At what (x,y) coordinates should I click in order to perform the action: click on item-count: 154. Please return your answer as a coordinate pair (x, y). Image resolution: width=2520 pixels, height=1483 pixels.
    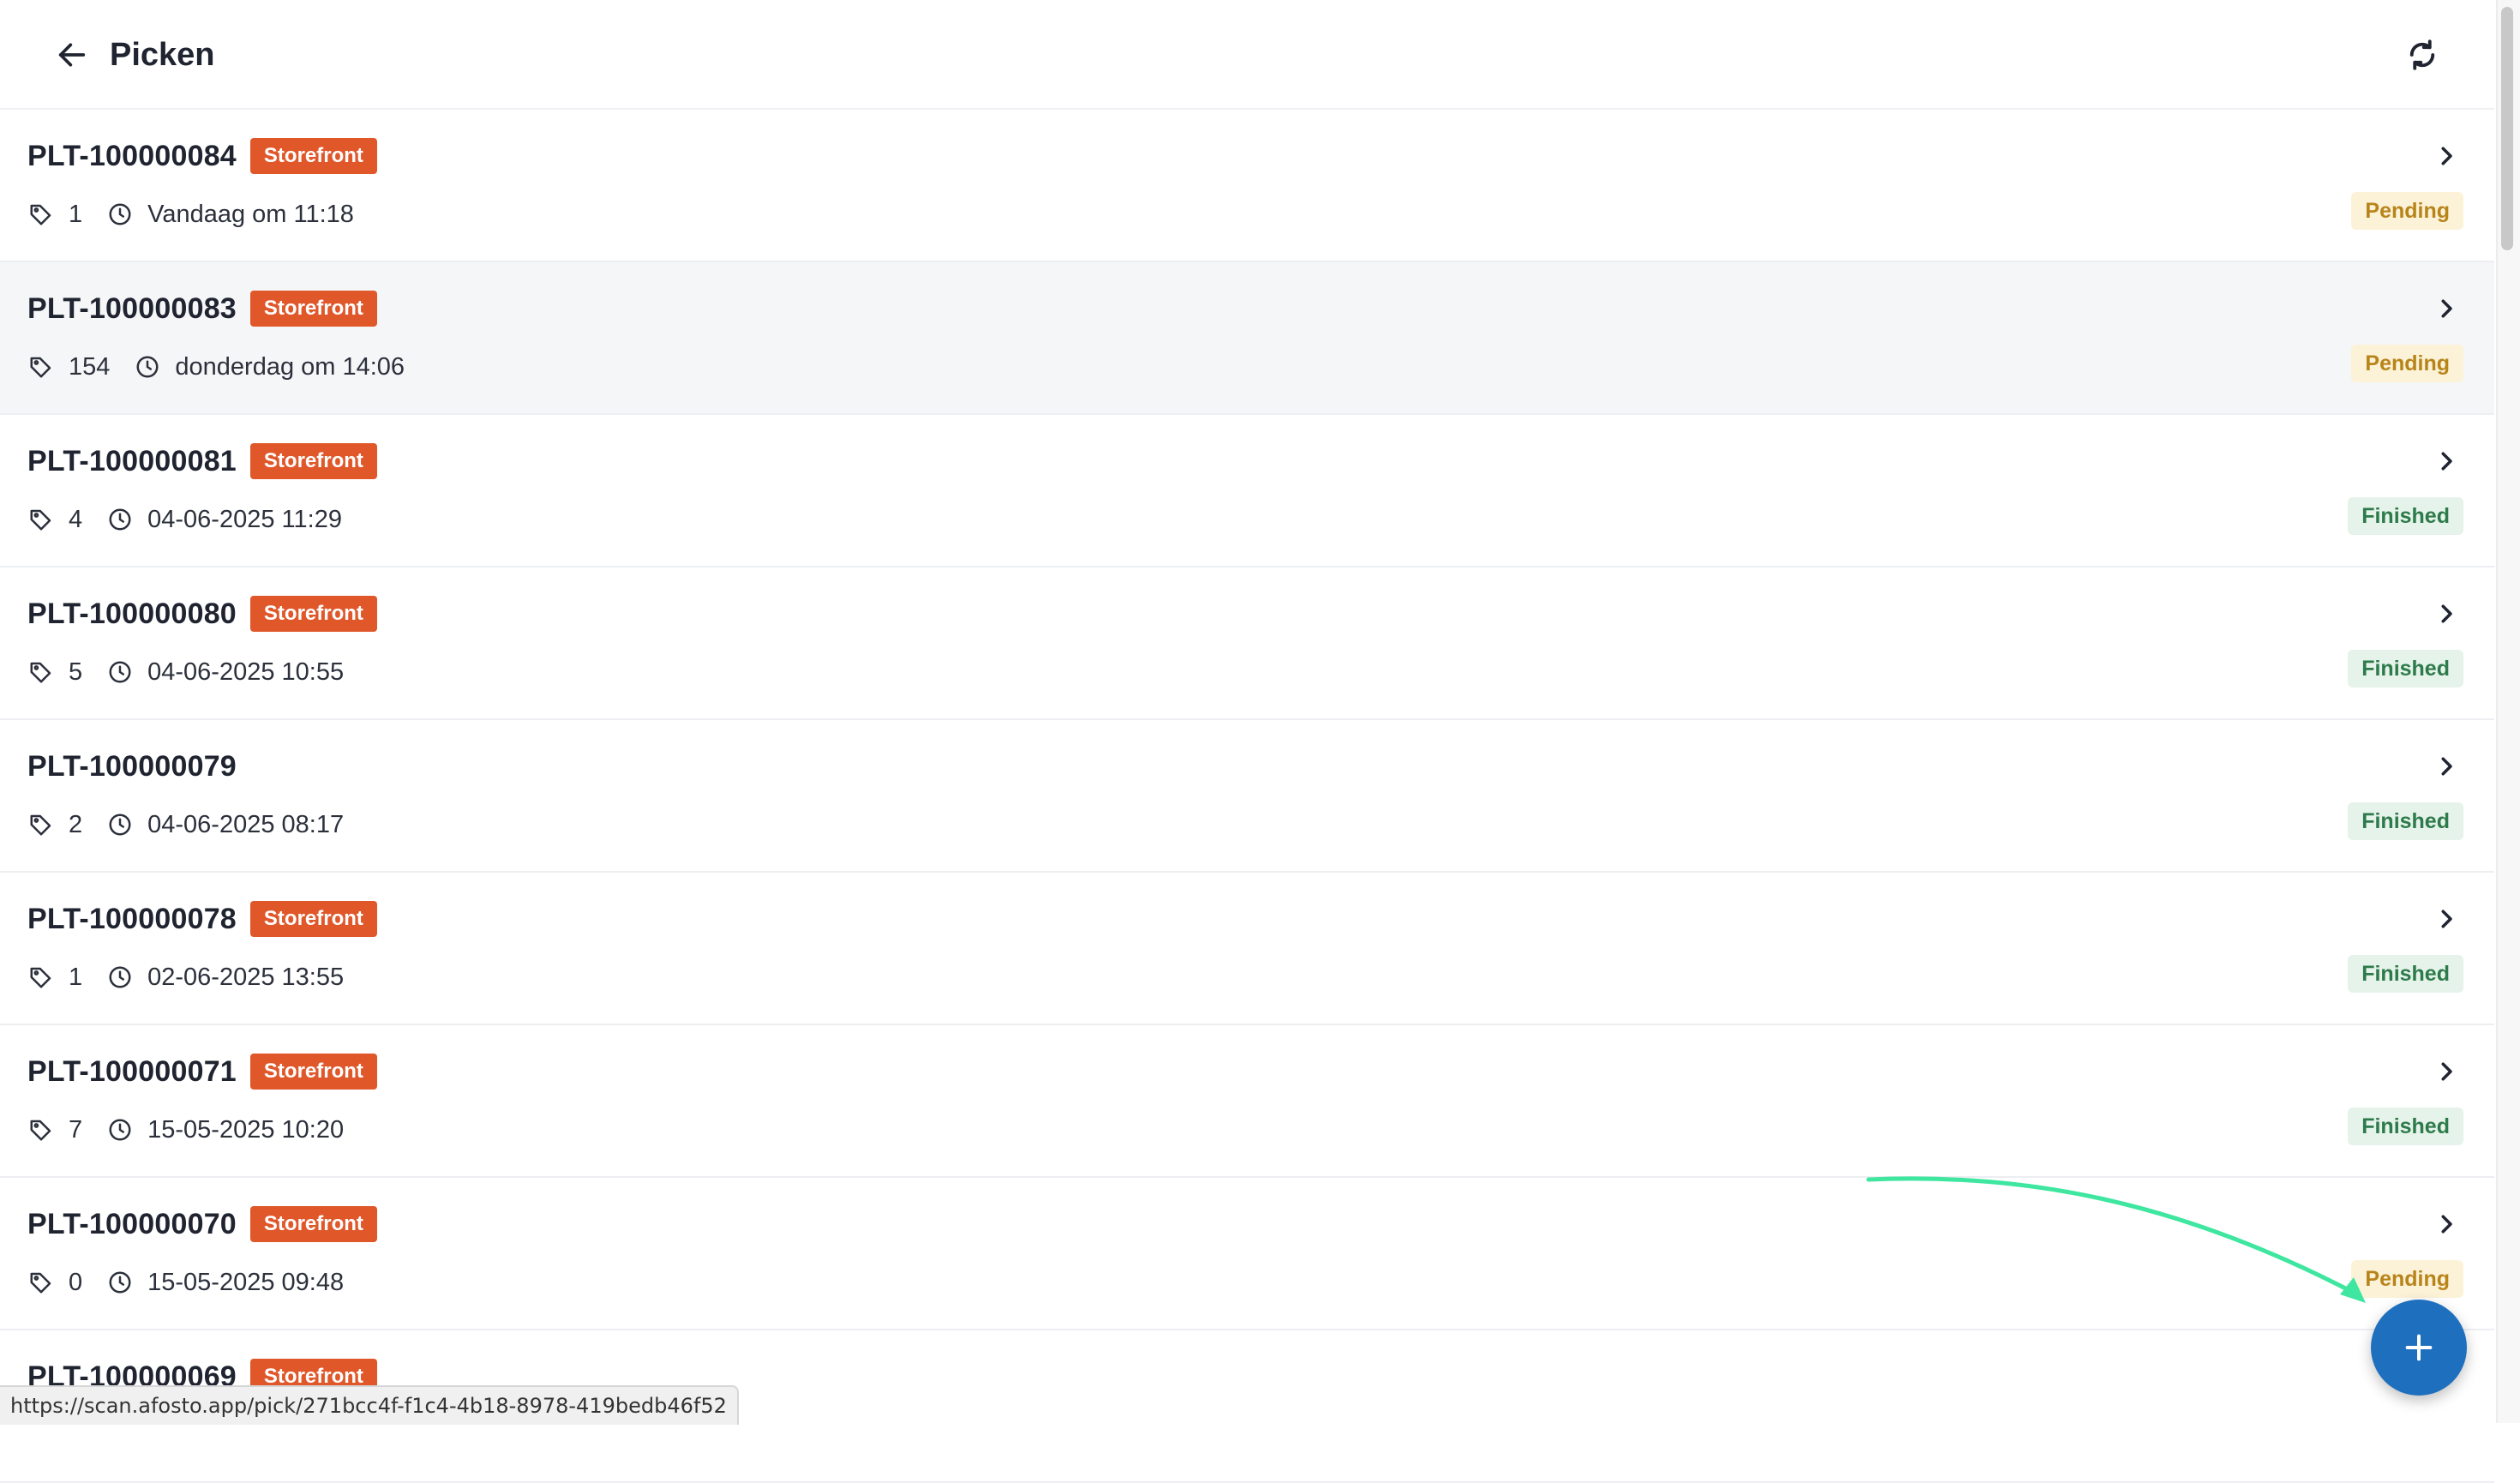
    Looking at the image, I should click on (90, 366).